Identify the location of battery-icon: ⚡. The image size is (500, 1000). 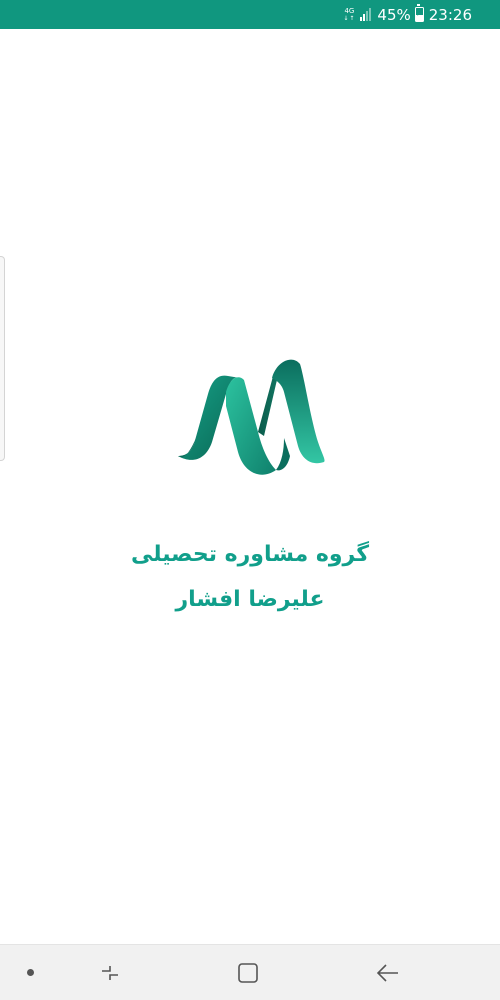
(419, 13).